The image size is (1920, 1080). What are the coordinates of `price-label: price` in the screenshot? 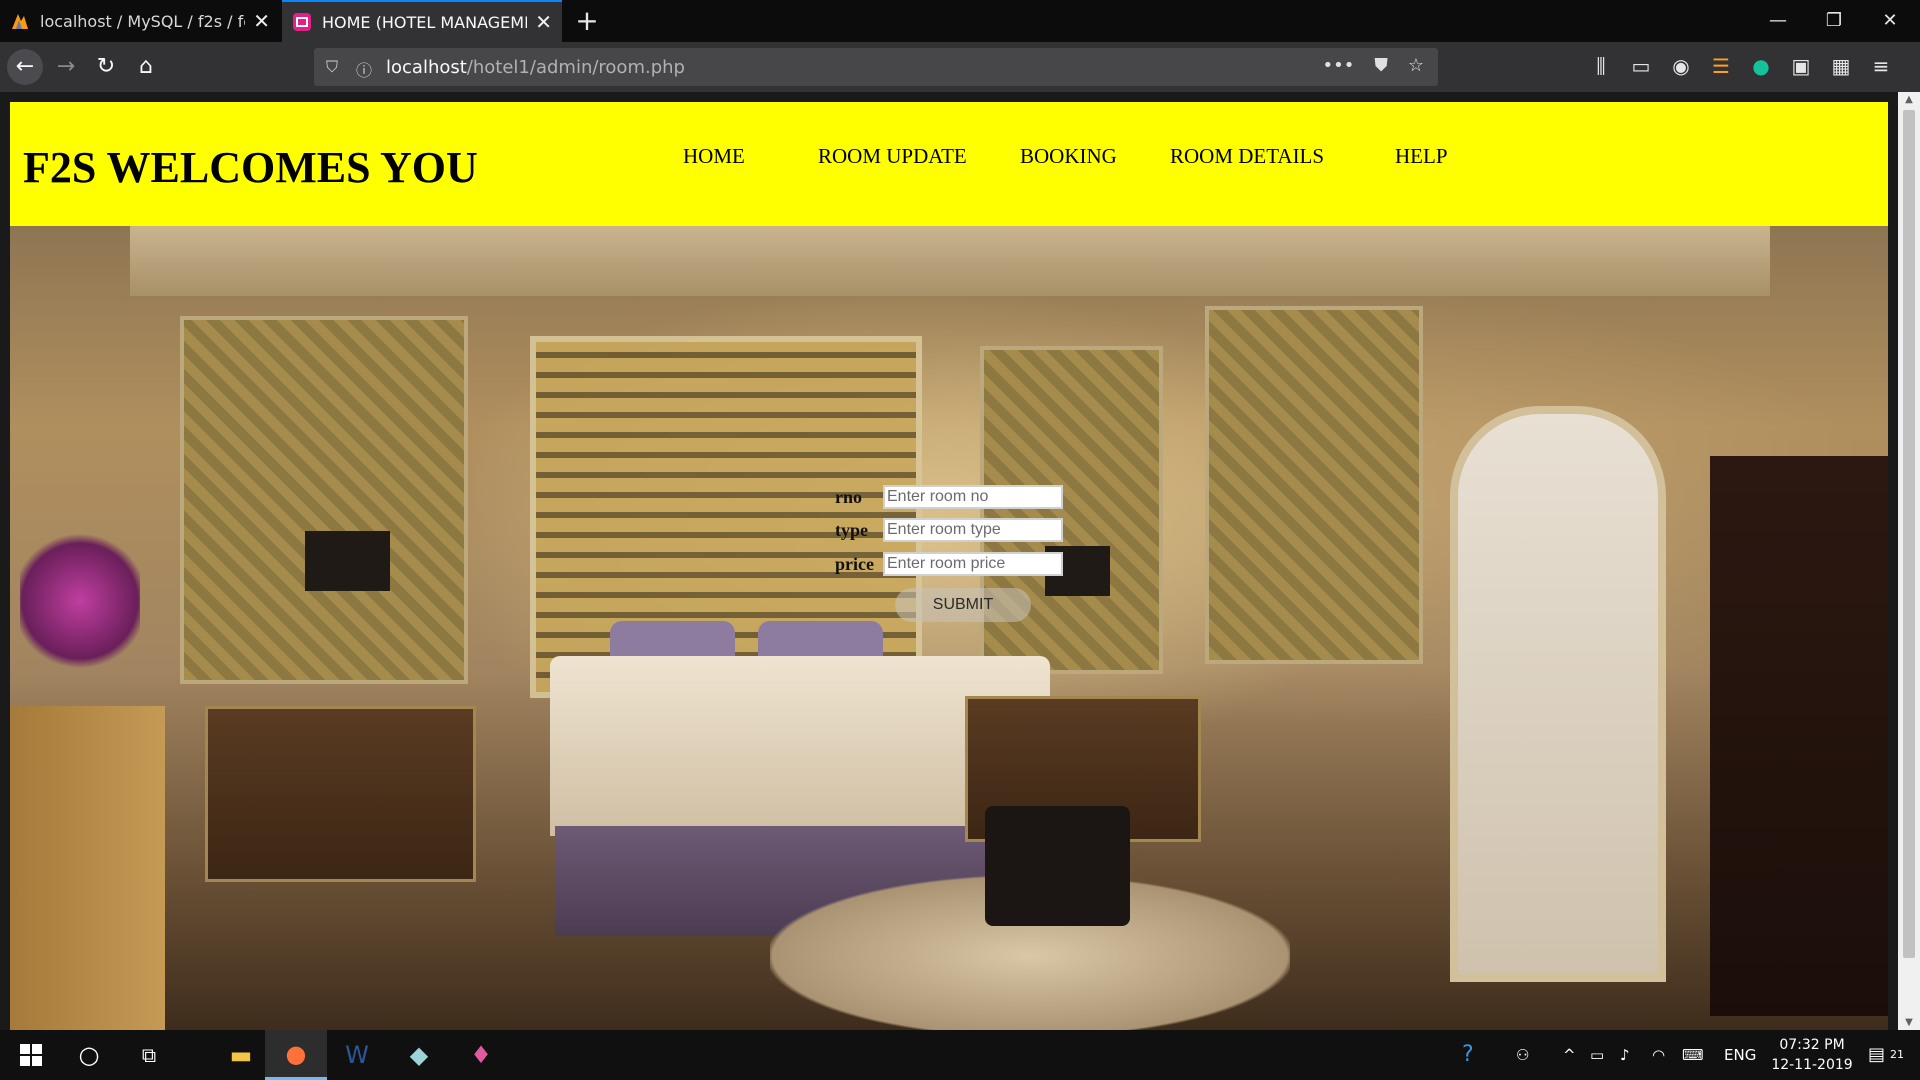 It's located at (854, 564).